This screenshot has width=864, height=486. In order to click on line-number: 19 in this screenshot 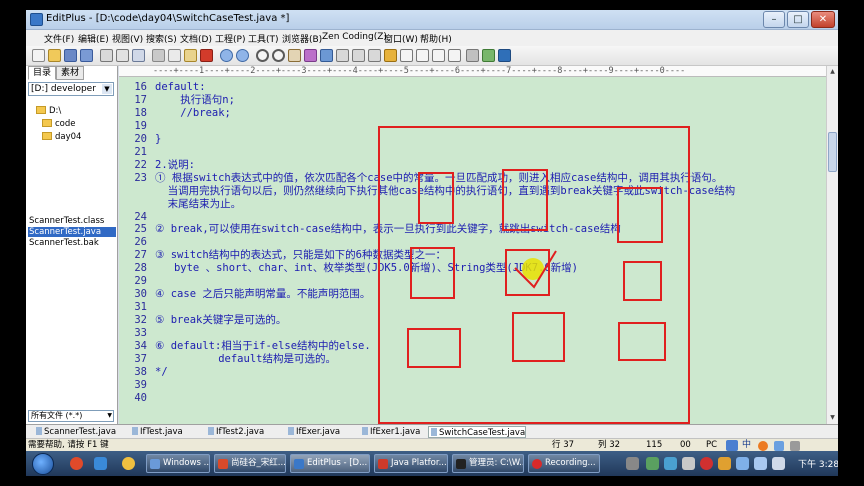, I will do `click(140, 125)`.